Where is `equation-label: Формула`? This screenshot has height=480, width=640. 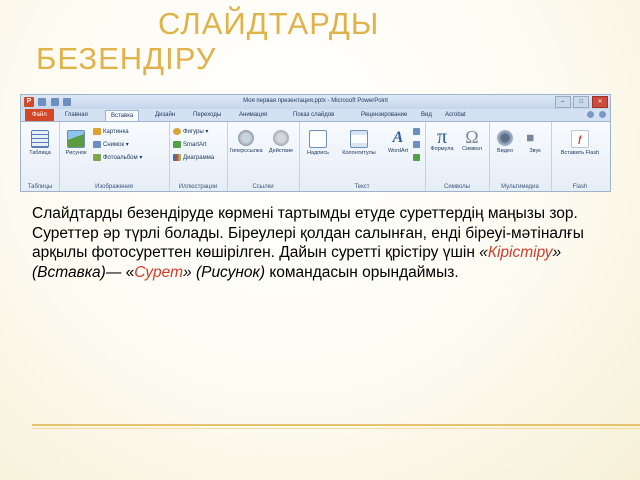
equation-label: Формула is located at coordinates (442, 149).